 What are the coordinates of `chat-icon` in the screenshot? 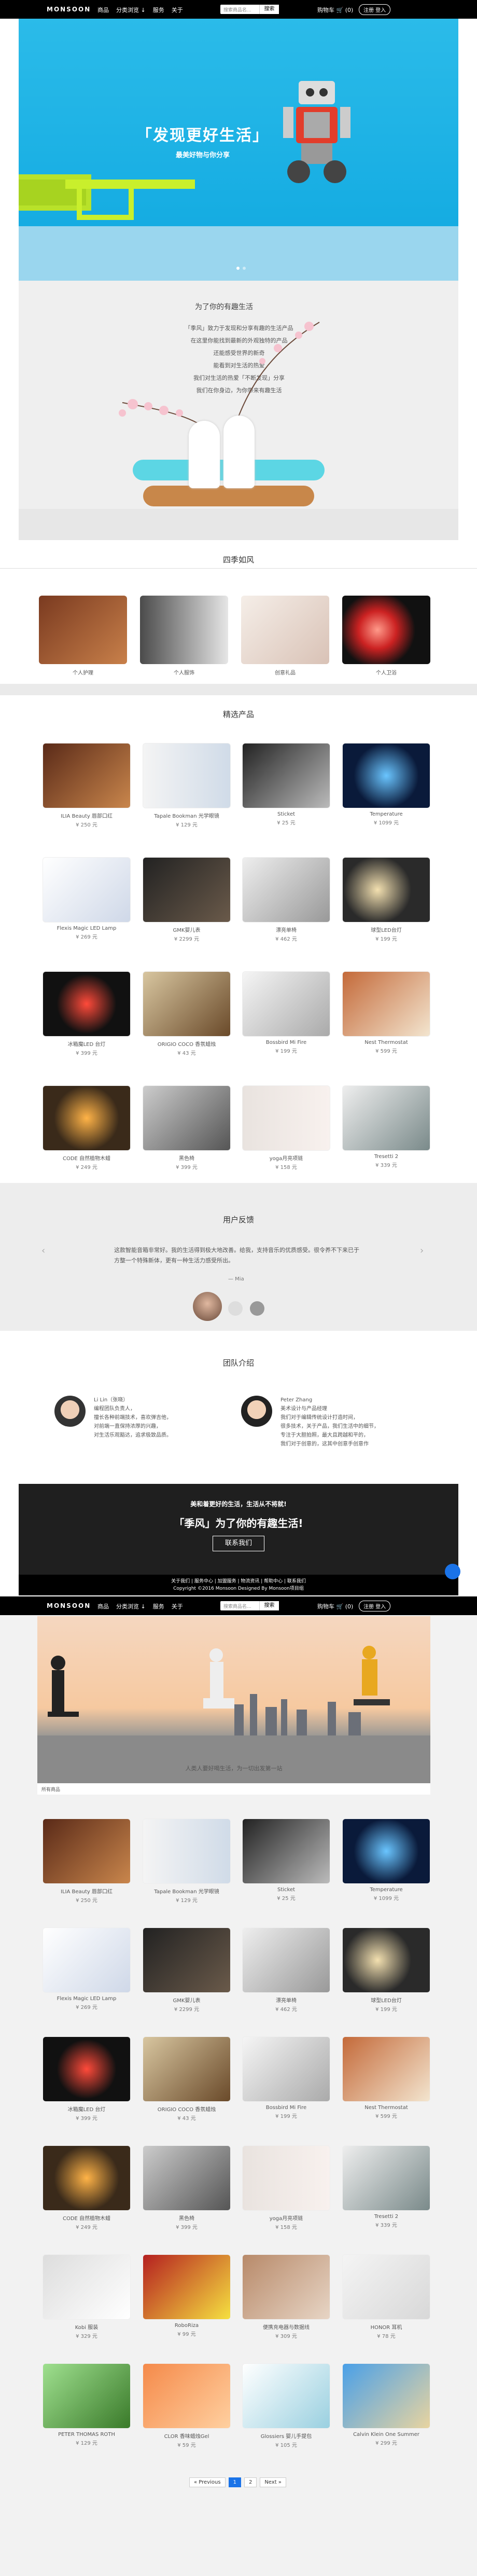 It's located at (452, 1571).